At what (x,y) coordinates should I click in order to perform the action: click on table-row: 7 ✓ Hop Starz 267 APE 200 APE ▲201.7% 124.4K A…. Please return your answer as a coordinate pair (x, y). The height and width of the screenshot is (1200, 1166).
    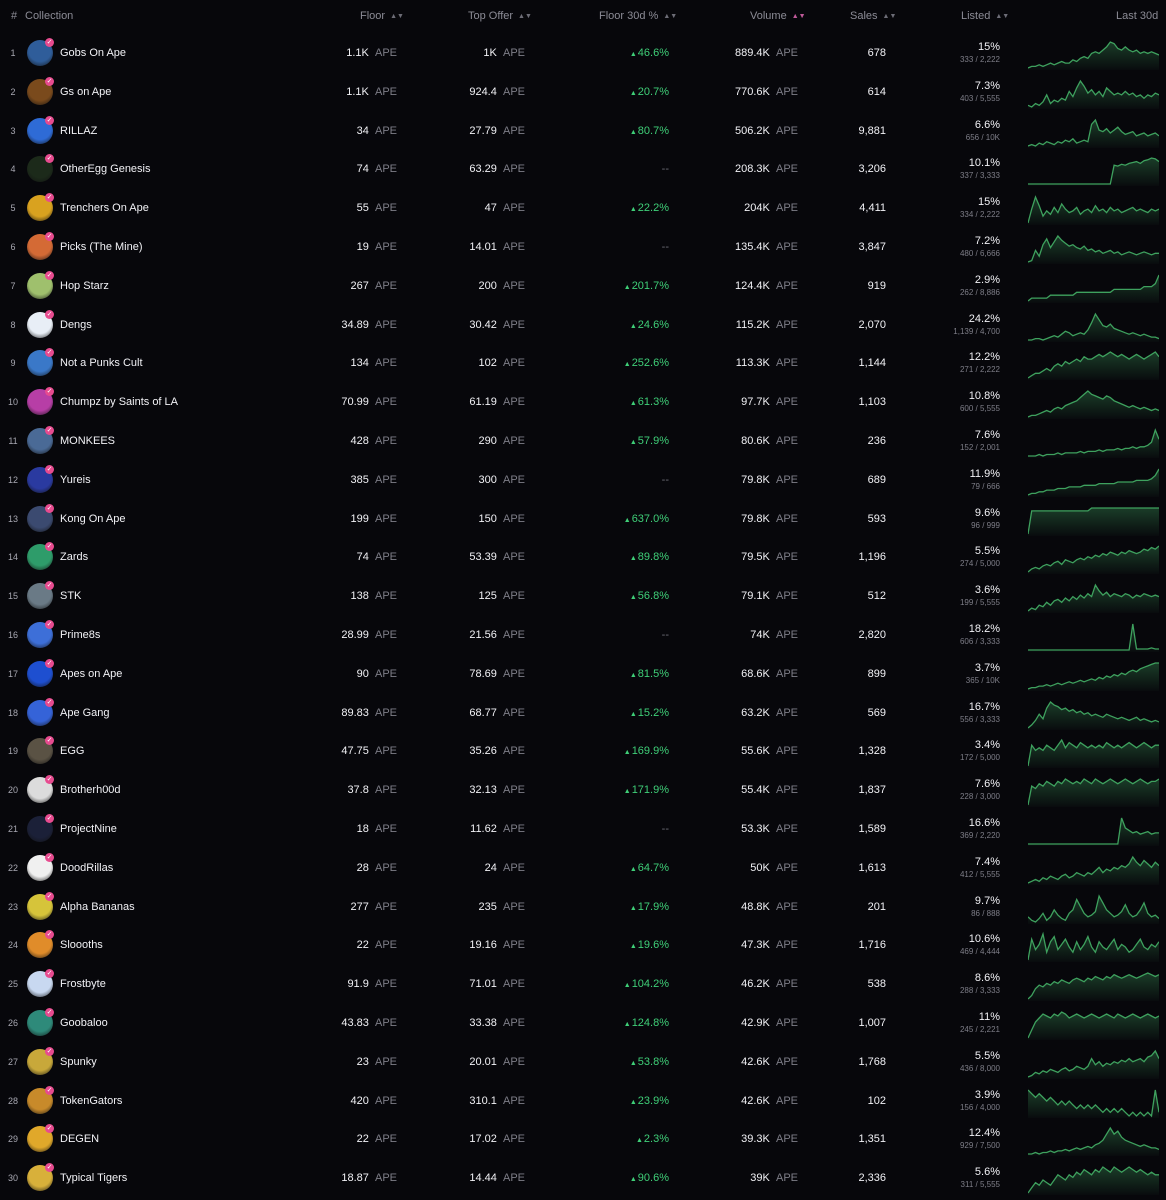
    Looking at the image, I should click on (583, 286).